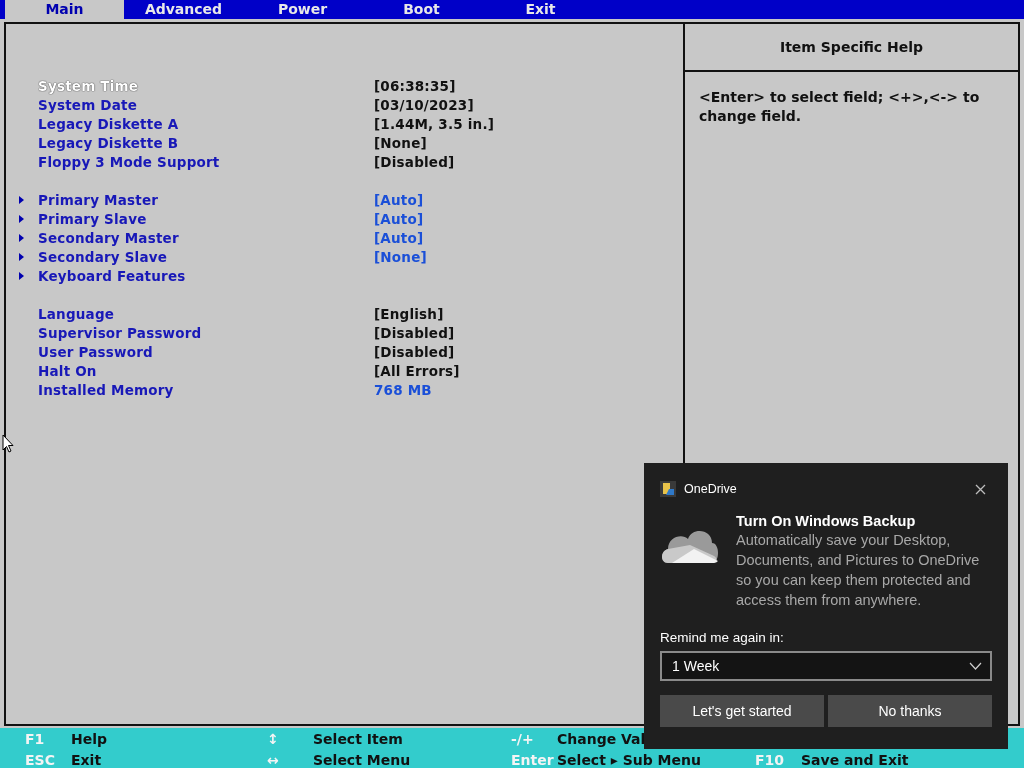 This screenshot has width=1024, height=768. Describe the element at coordinates (975, 666) in the screenshot. I see `chevron-down-icon` at that location.